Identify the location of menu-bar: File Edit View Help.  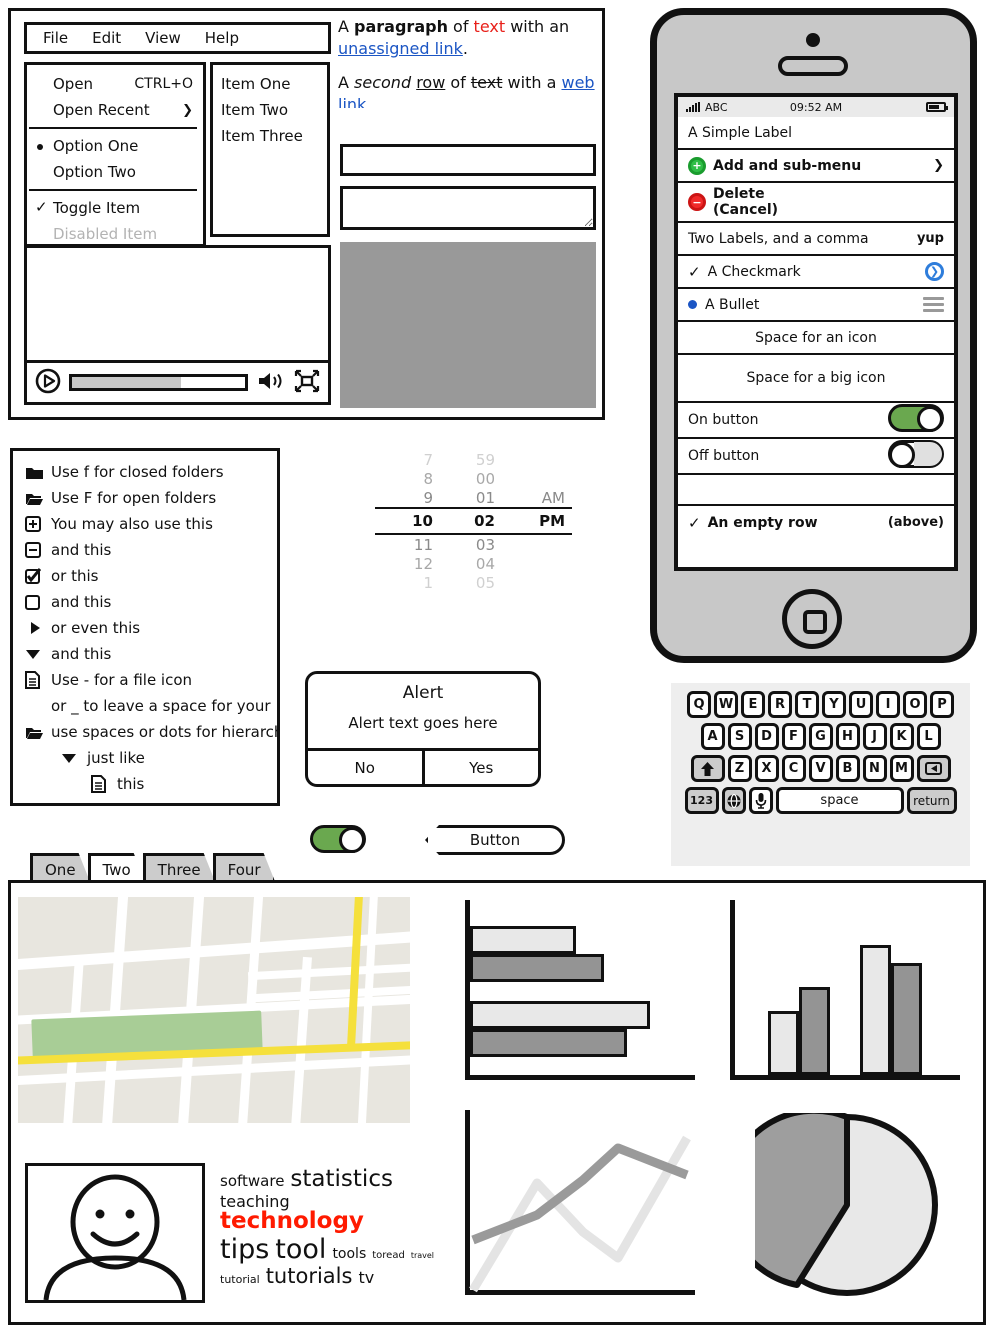
(177, 38).